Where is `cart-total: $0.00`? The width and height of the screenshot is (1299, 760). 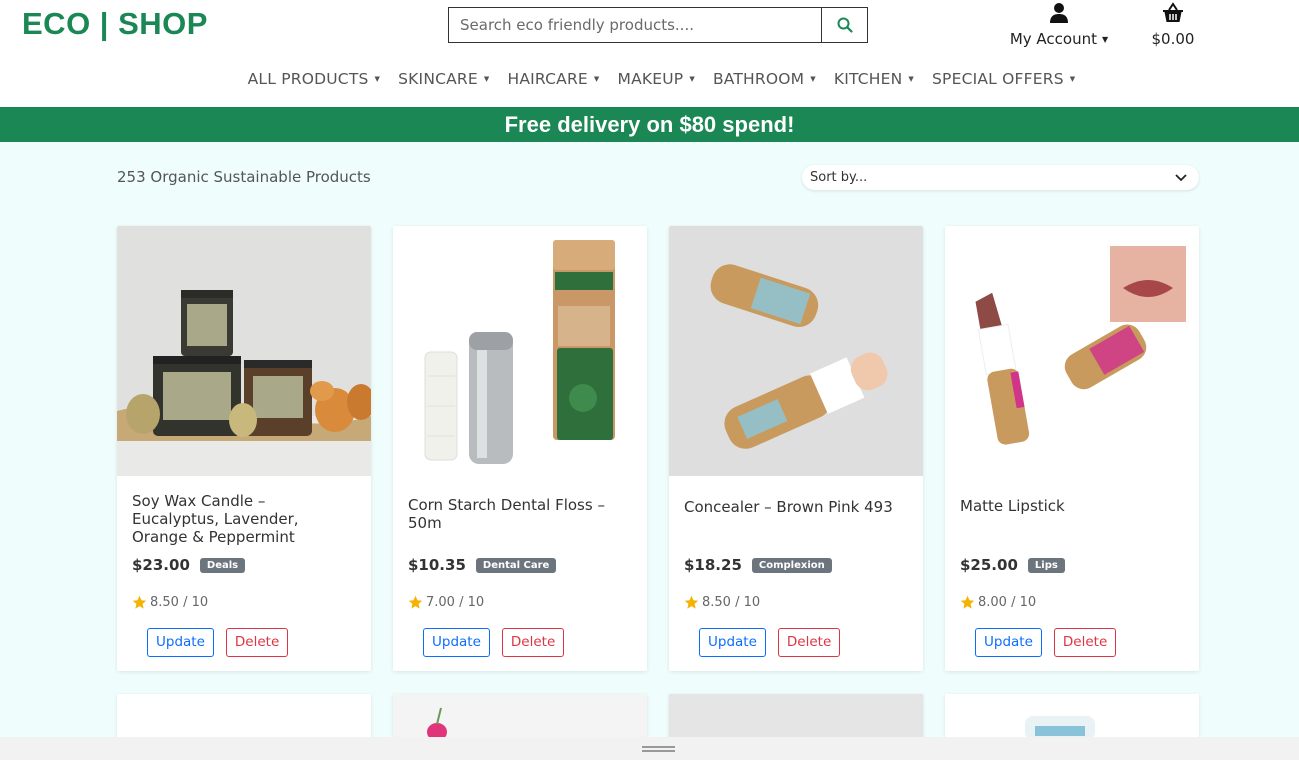
cart-total: $0.00 is located at coordinates (1173, 39).